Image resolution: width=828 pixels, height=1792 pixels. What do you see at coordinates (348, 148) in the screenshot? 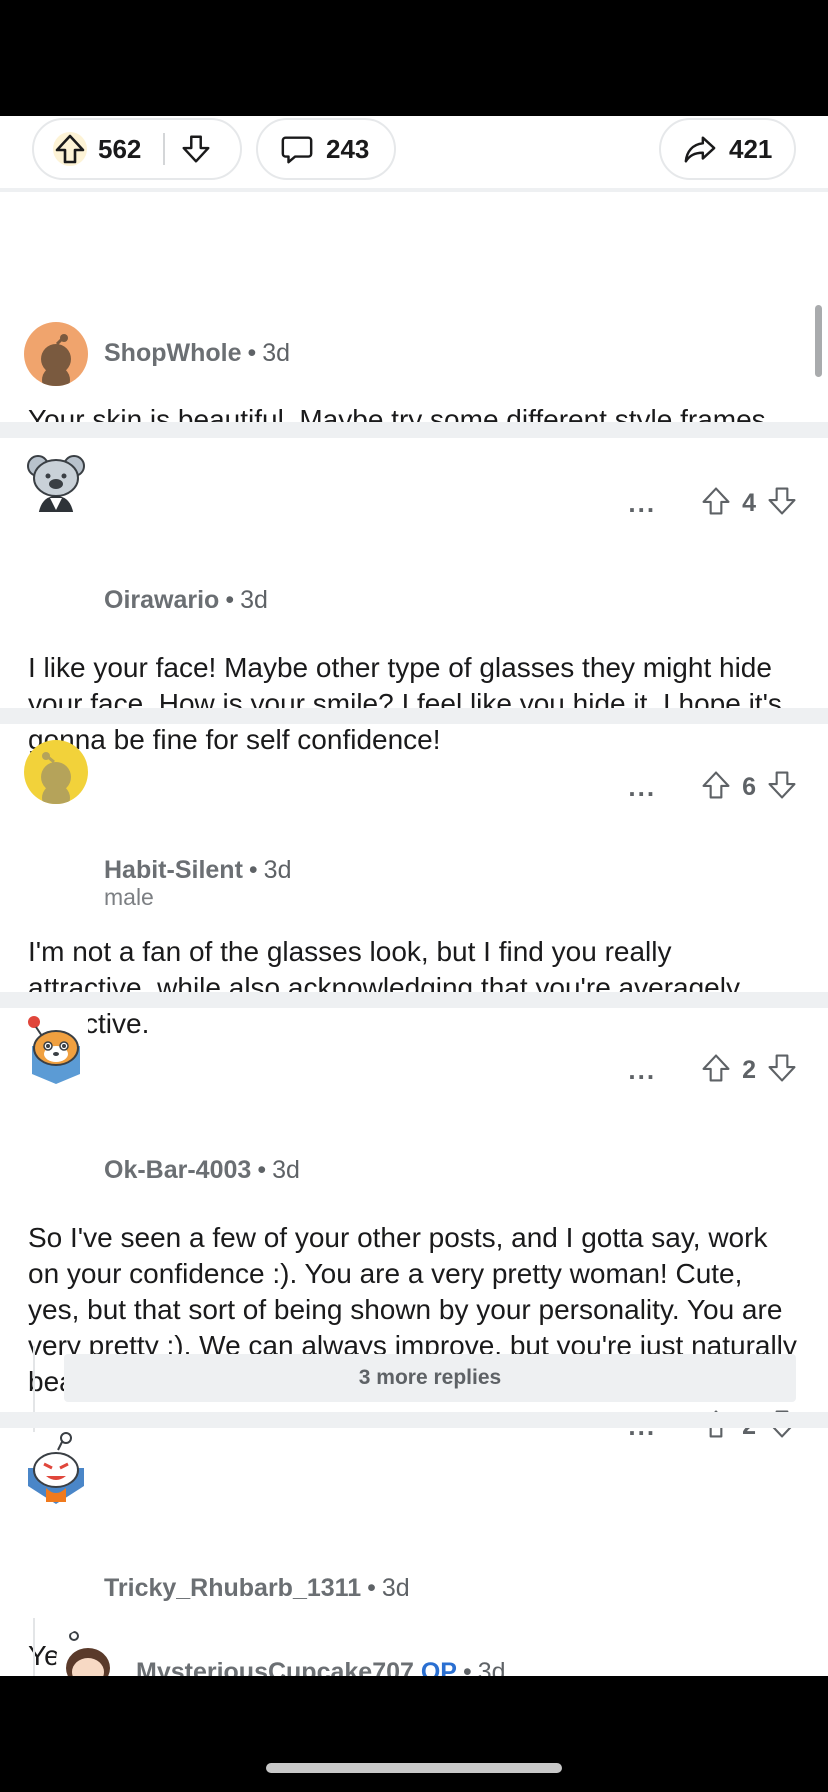
I see `comment-count: 243` at bounding box center [348, 148].